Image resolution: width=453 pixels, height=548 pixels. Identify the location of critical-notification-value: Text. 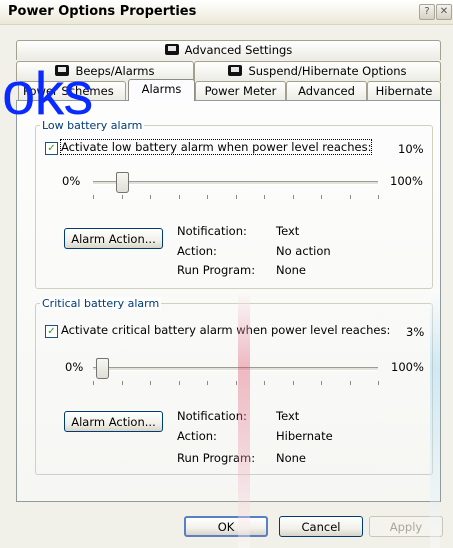
(288, 416).